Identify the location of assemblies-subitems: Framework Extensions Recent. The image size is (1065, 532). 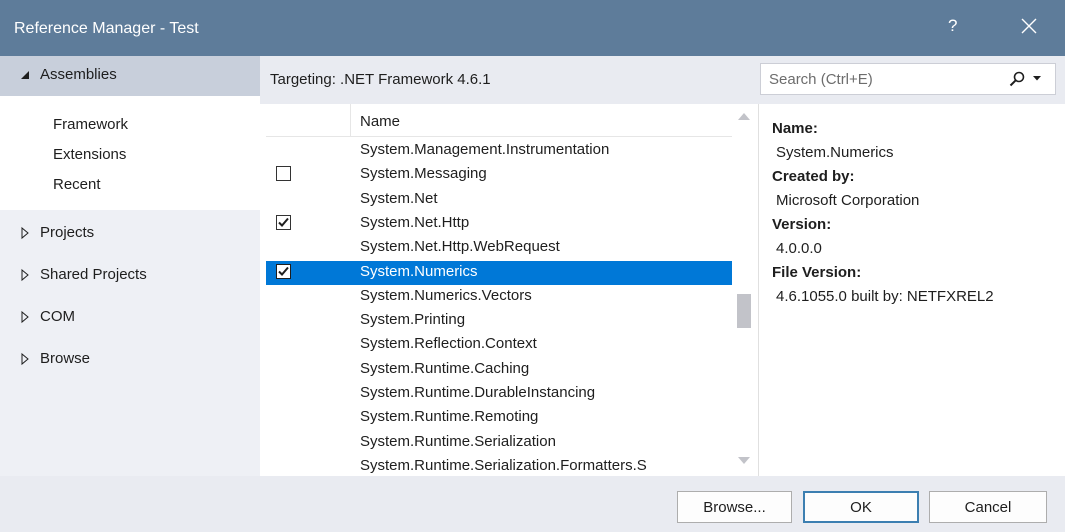
(130, 153).